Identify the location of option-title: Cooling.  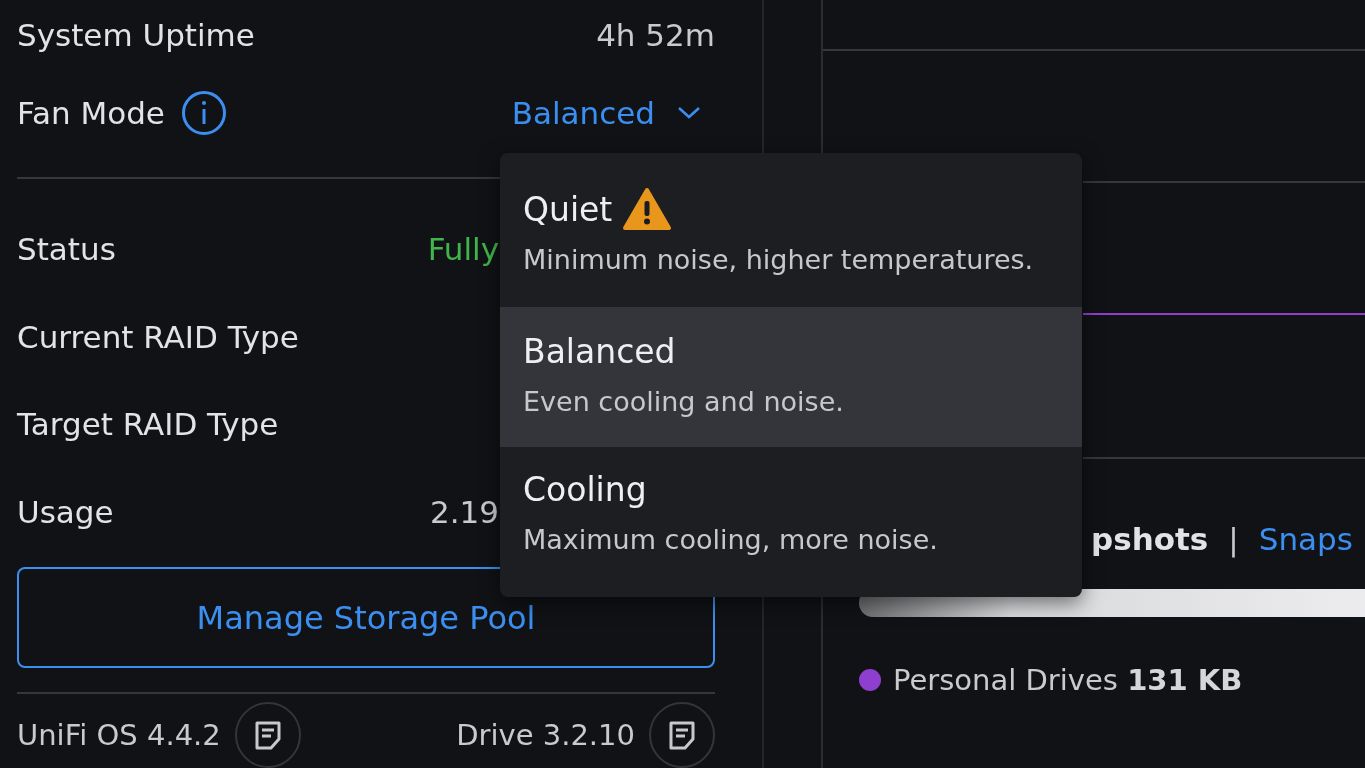
(585, 489).